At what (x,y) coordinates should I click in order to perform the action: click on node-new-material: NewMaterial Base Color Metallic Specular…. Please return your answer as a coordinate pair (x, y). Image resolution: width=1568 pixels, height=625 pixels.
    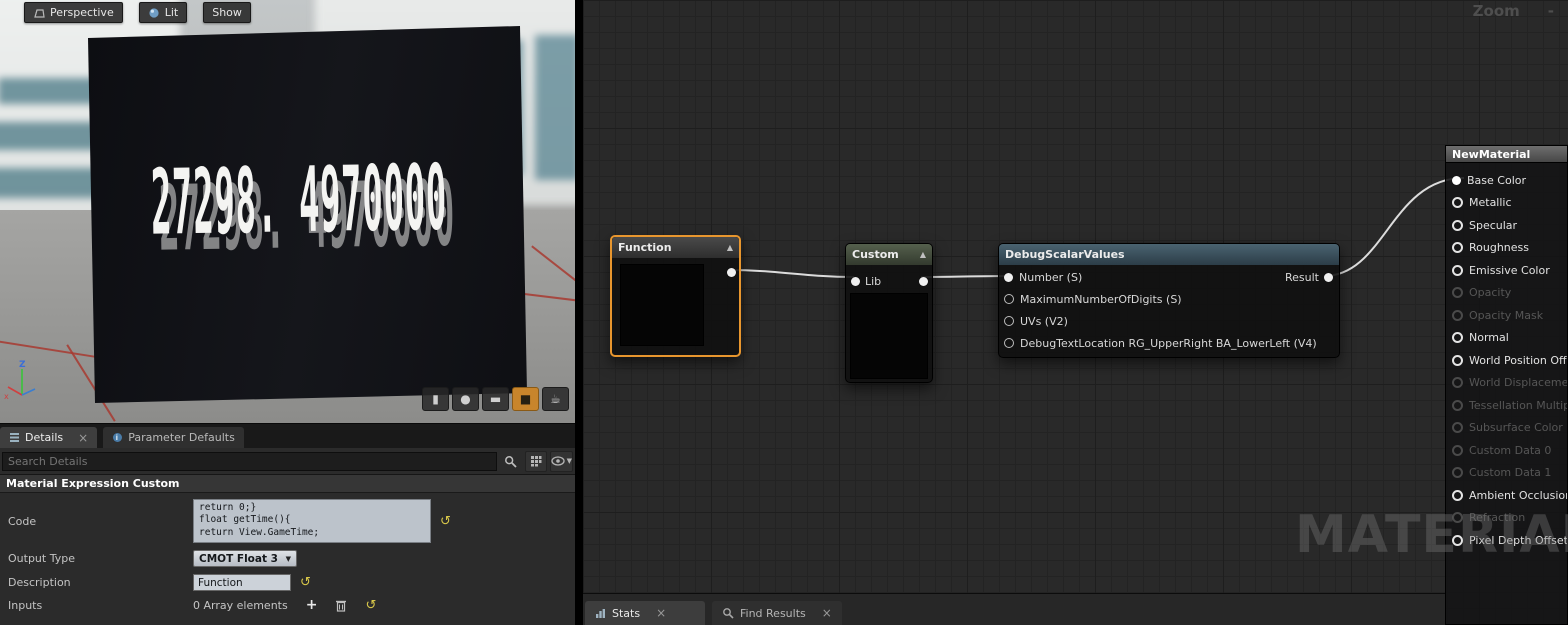
    Looking at the image, I should click on (1506, 385).